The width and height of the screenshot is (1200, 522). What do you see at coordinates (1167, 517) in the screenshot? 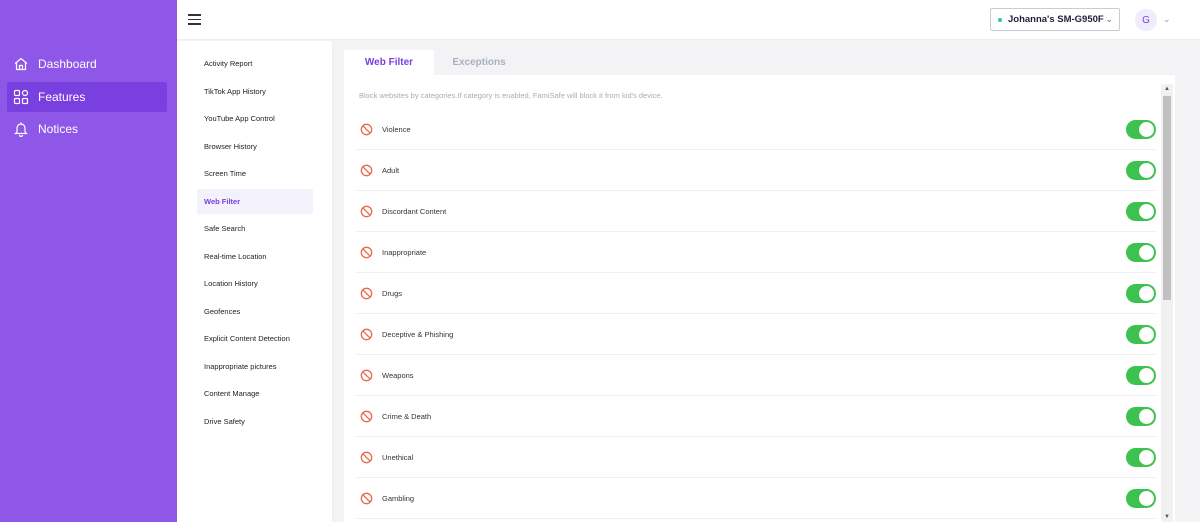
I see `scroll-down-arrow-icon: ▼` at bounding box center [1167, 517].